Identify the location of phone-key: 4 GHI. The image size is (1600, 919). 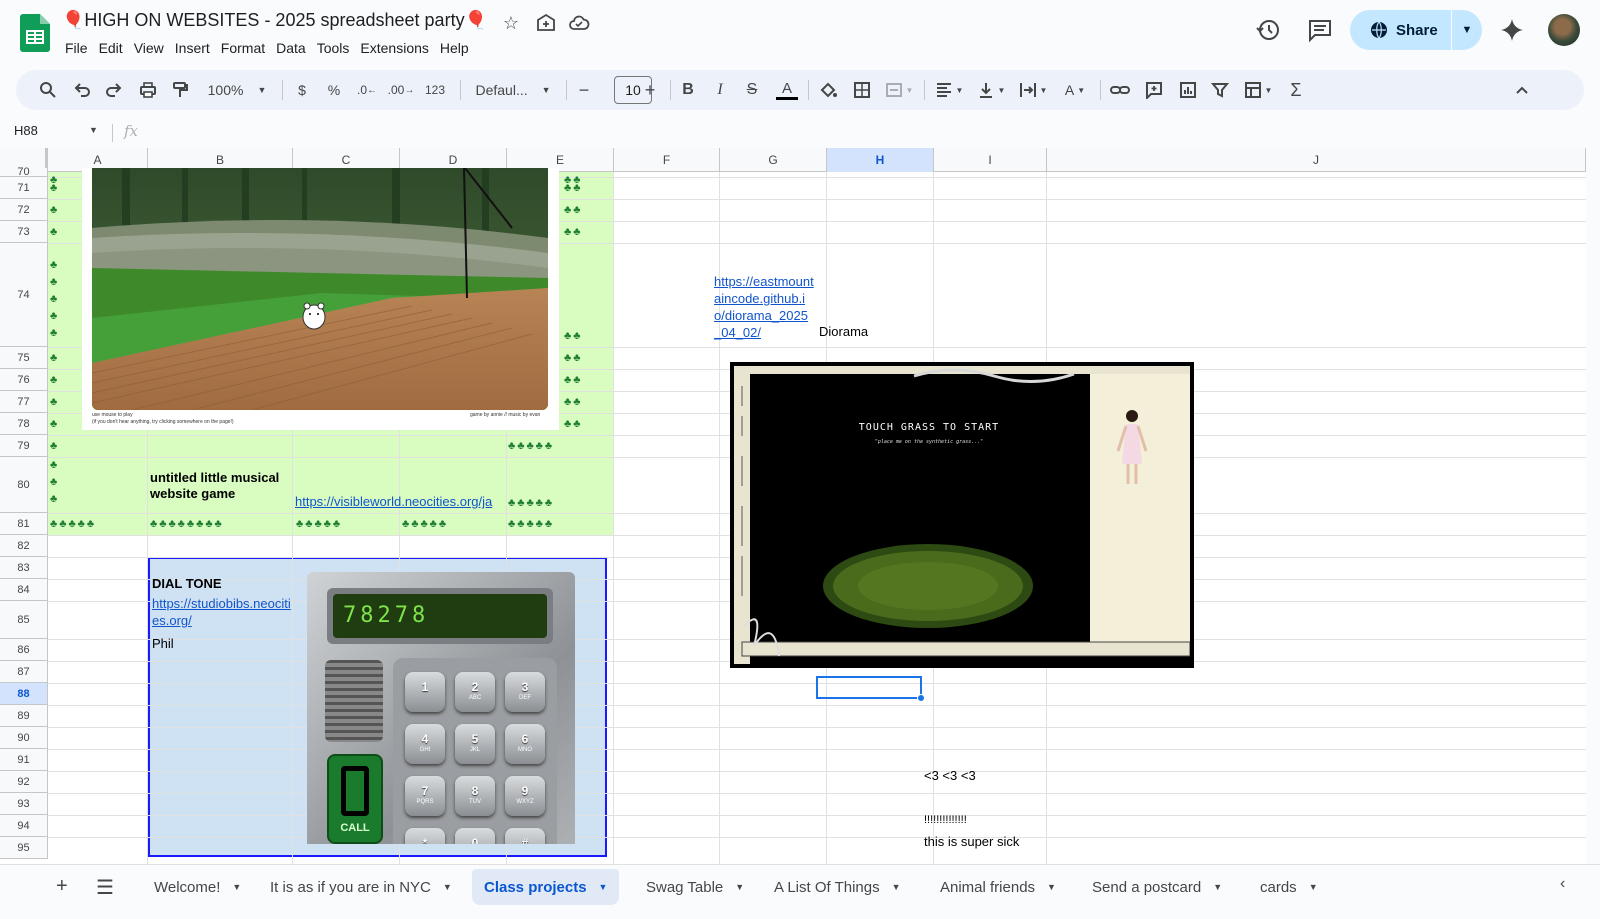
(425, 744).